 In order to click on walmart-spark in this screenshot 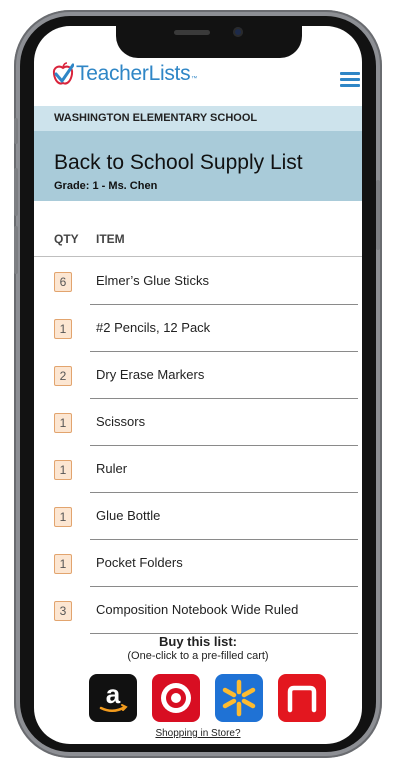, I will do `click(239, 698)`.